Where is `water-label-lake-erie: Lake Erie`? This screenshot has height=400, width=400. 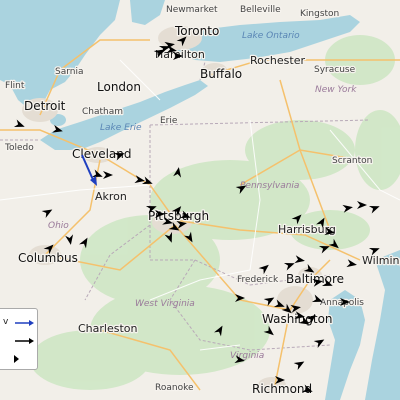
water-label-lake-erie: Lake Erie is located at coordinates (121, 128).